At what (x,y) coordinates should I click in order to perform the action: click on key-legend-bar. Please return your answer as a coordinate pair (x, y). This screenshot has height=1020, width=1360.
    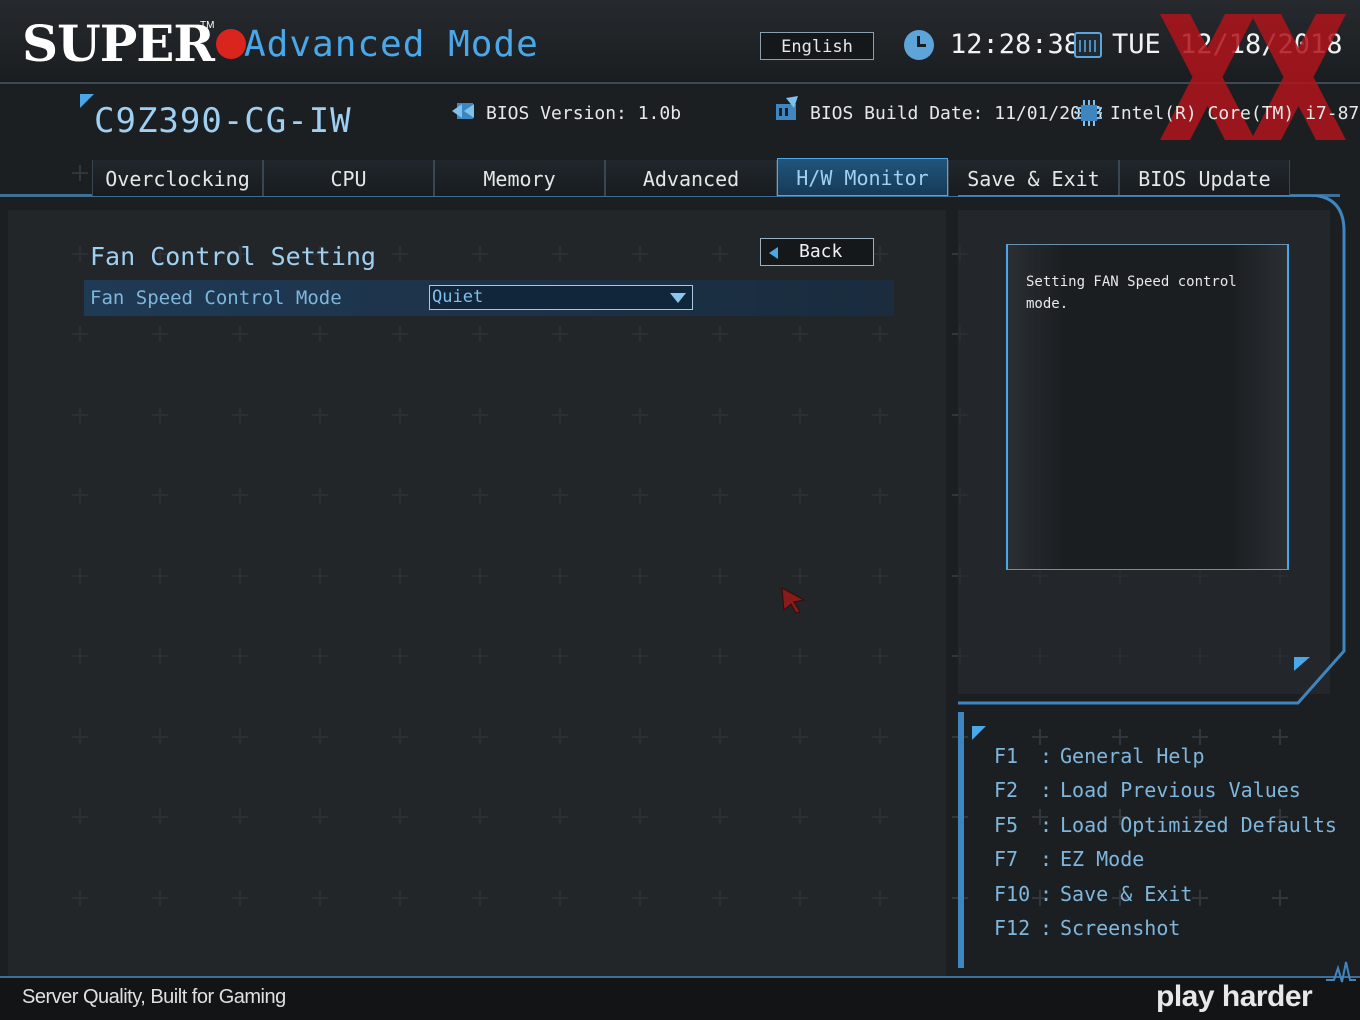
    Looking at the image, I should click on (961, 840).